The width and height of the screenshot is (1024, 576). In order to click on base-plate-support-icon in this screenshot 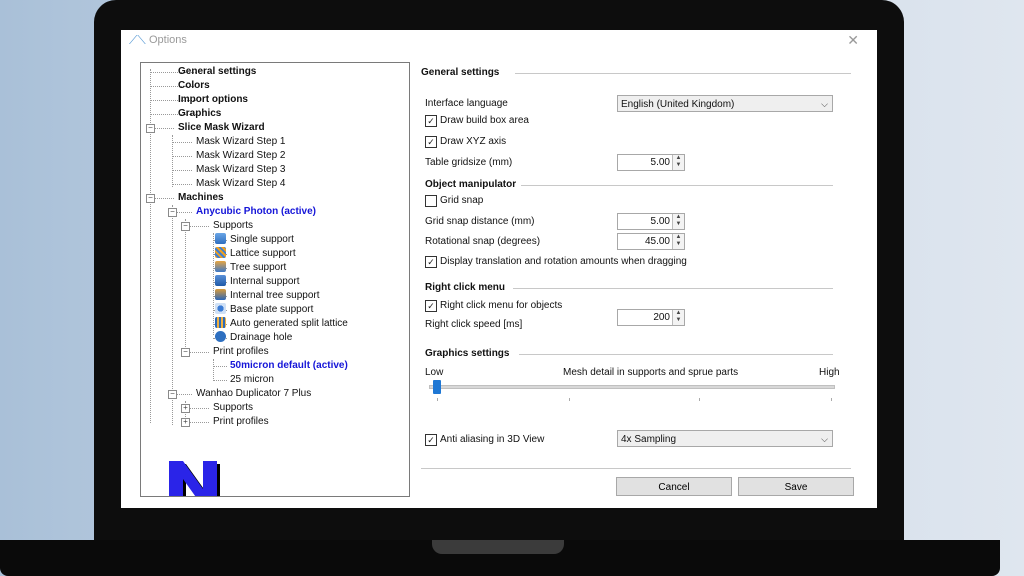, I will do `click(220, 308)`.